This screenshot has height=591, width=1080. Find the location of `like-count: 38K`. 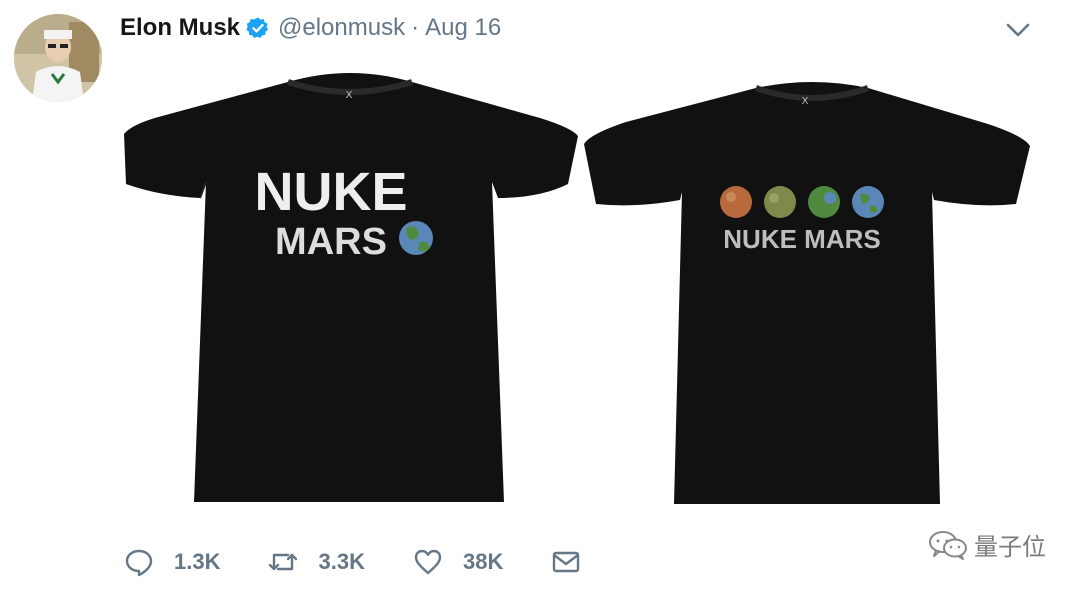

like-count: 38K is located at coordinates (483, 561).